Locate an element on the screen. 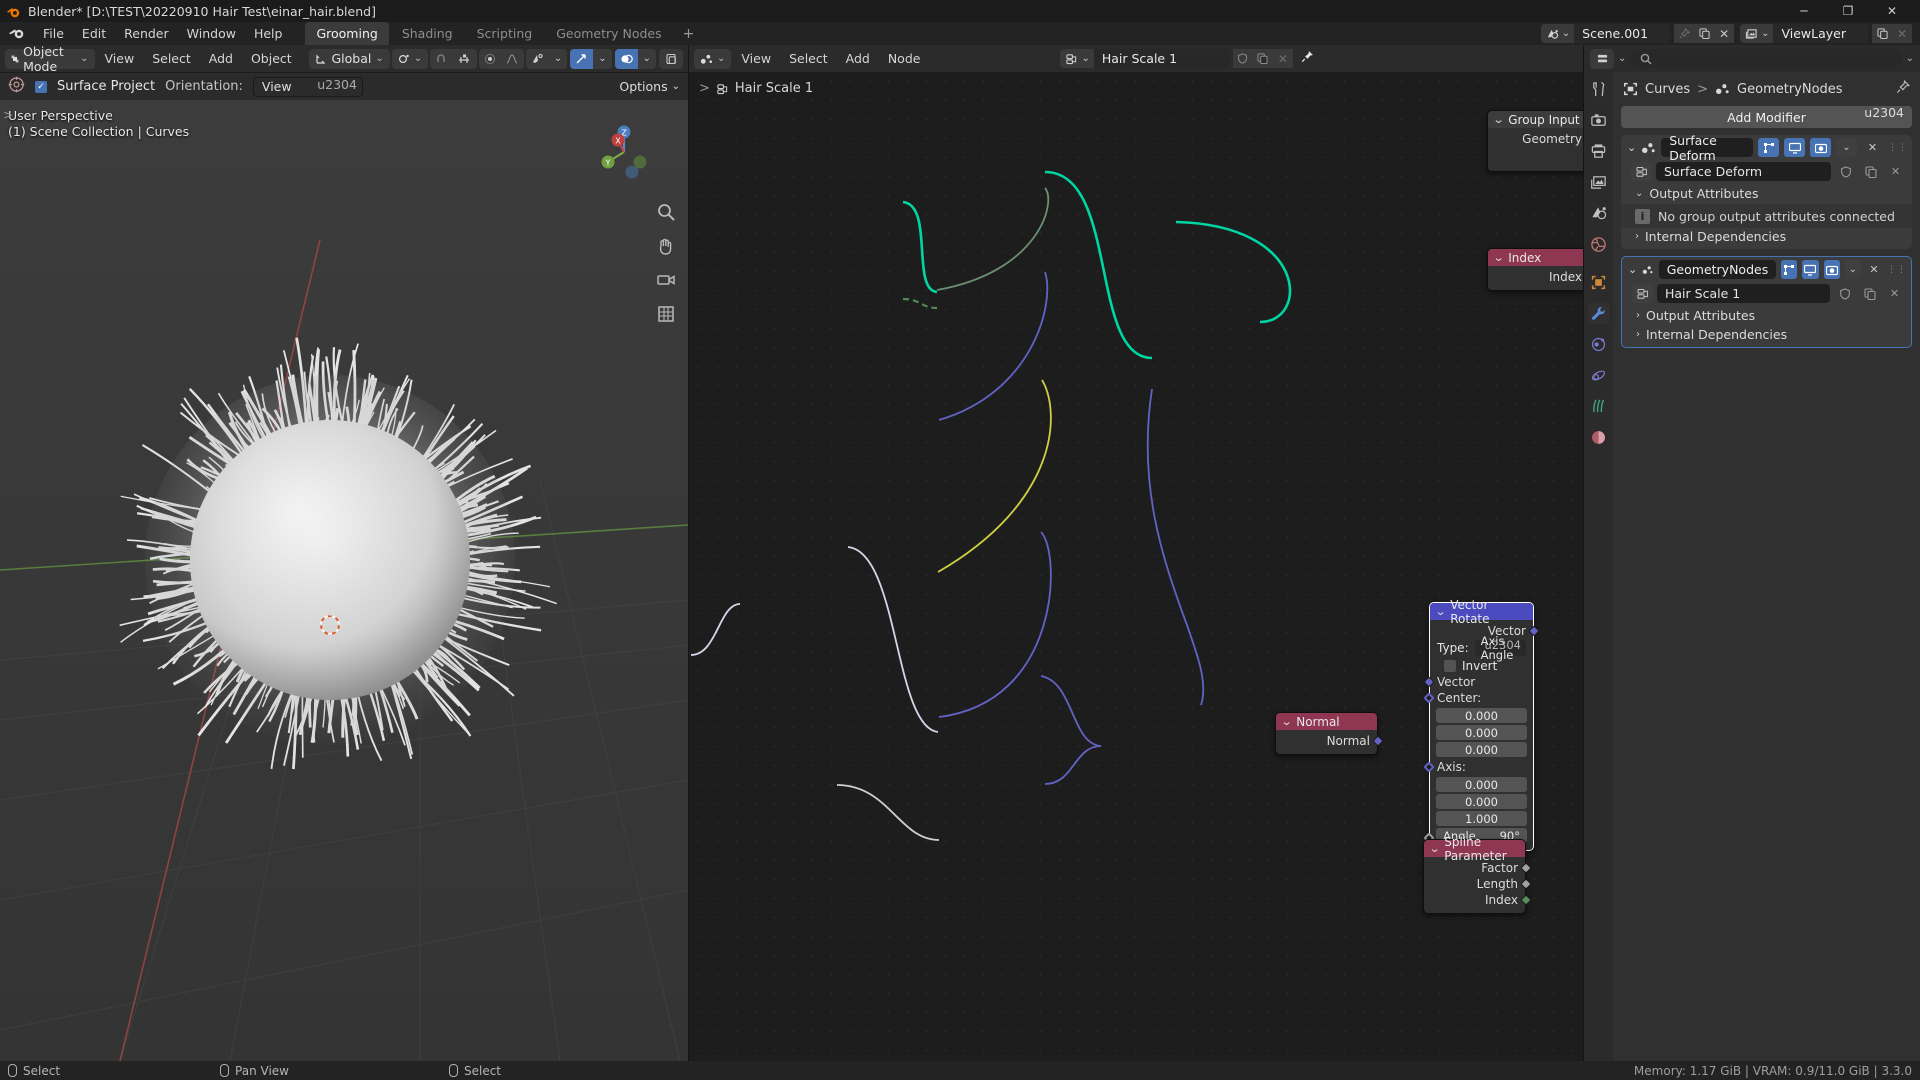  node-menu-view: View is located at coordinates (756, 58).